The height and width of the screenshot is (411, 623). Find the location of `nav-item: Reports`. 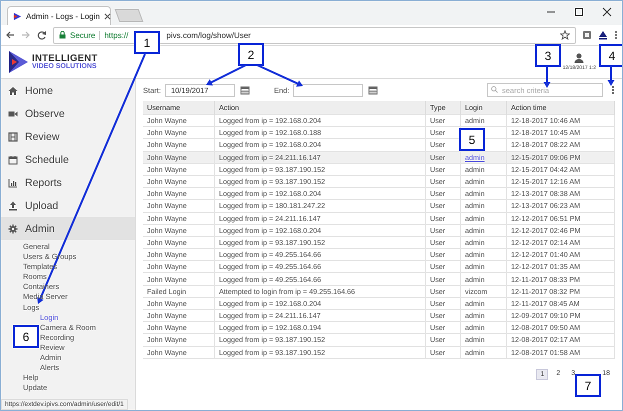

nav-item: Reports is located at coordinates (68, 182).